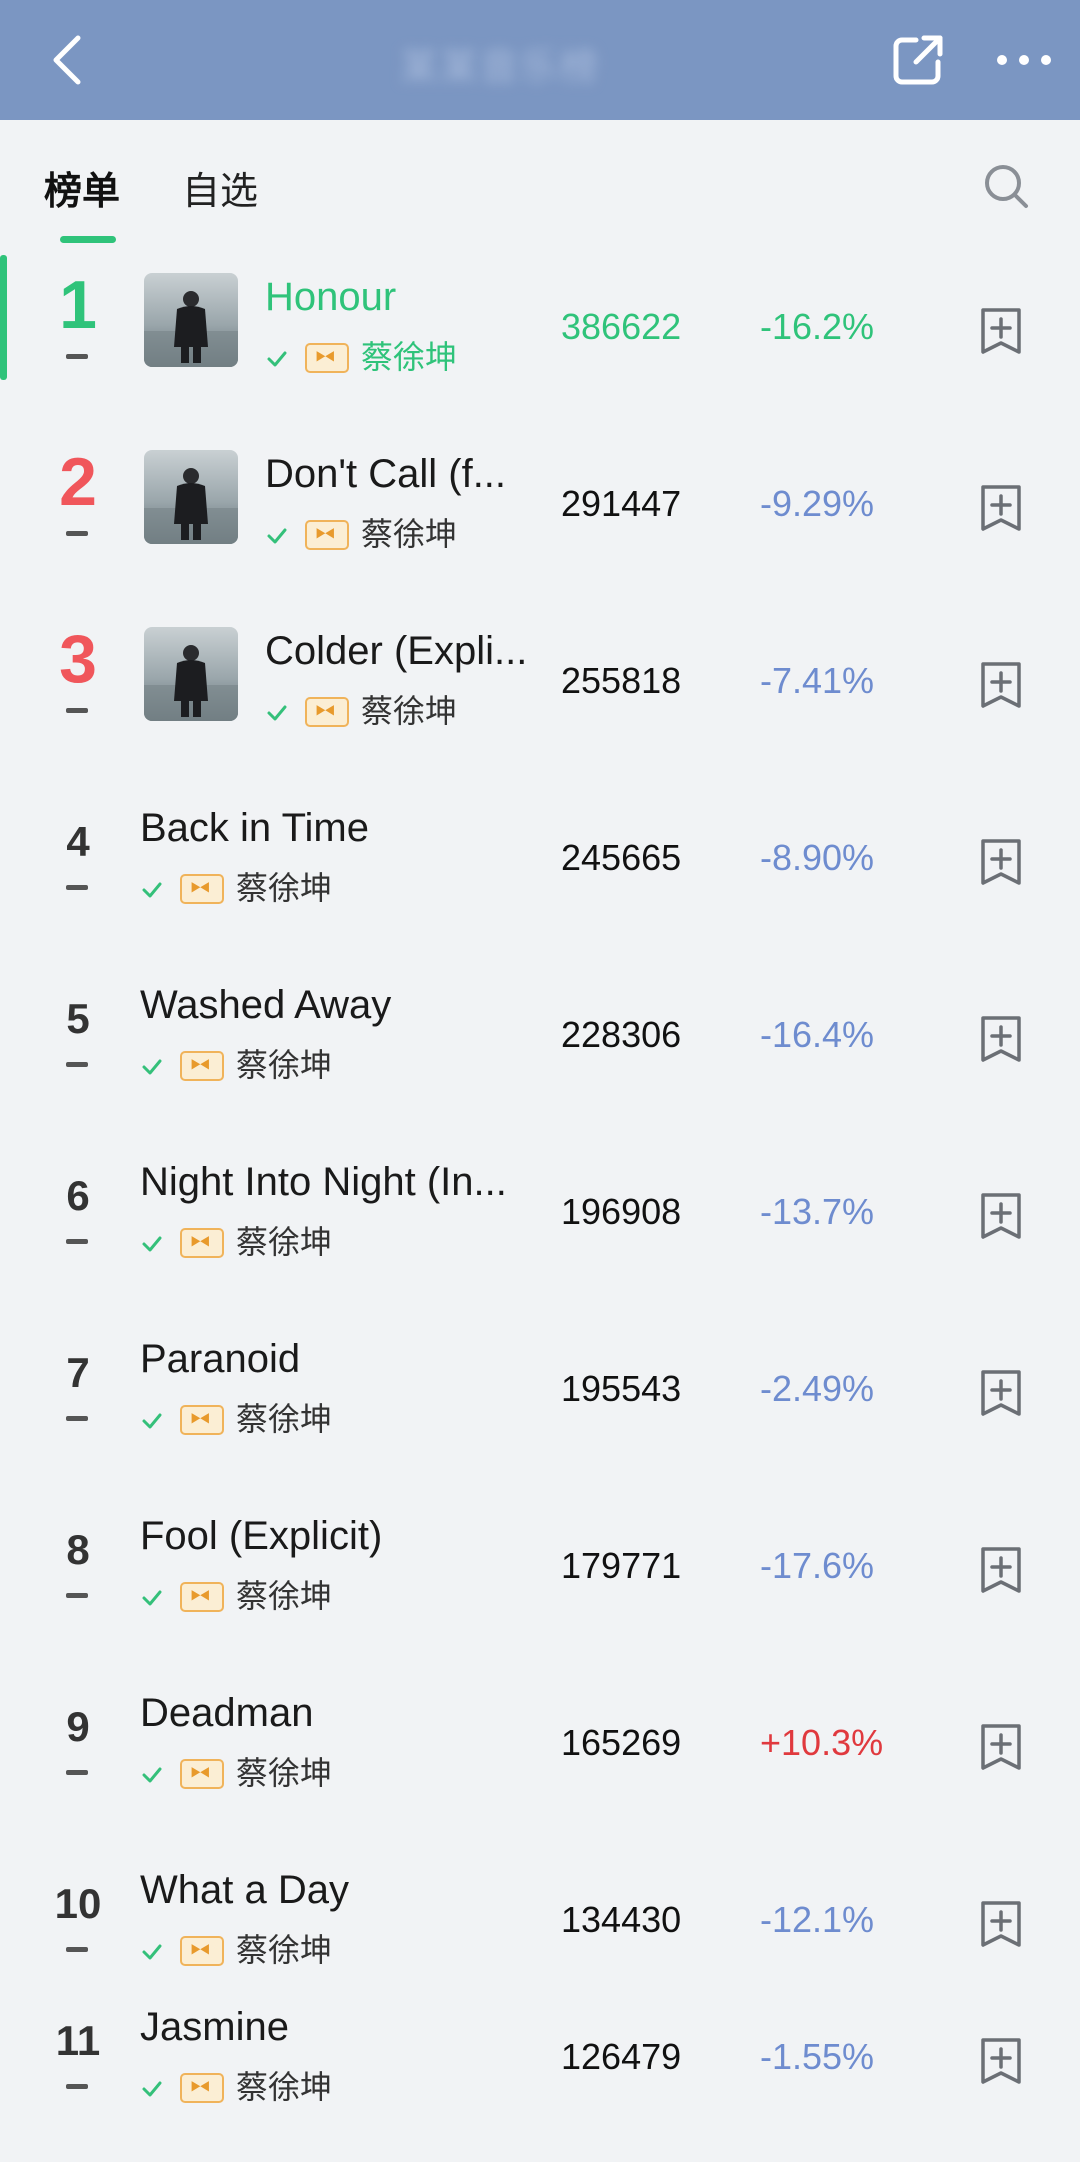  I want to click on play-count: 386622, so click(621, 326).